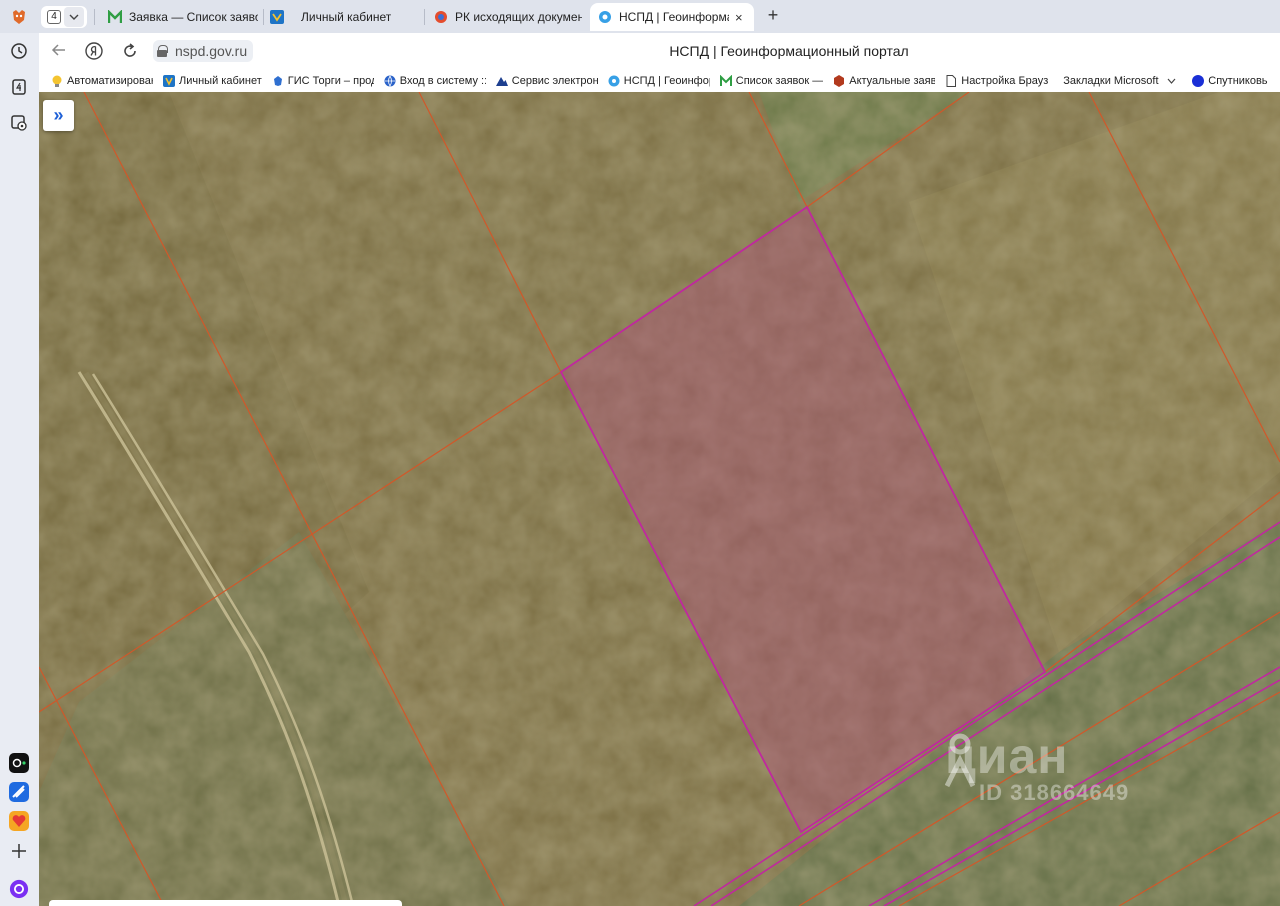 The height and width of the screenshot is (906, 1280). I want to click on tab-count-button: 4, so click(64, 17).